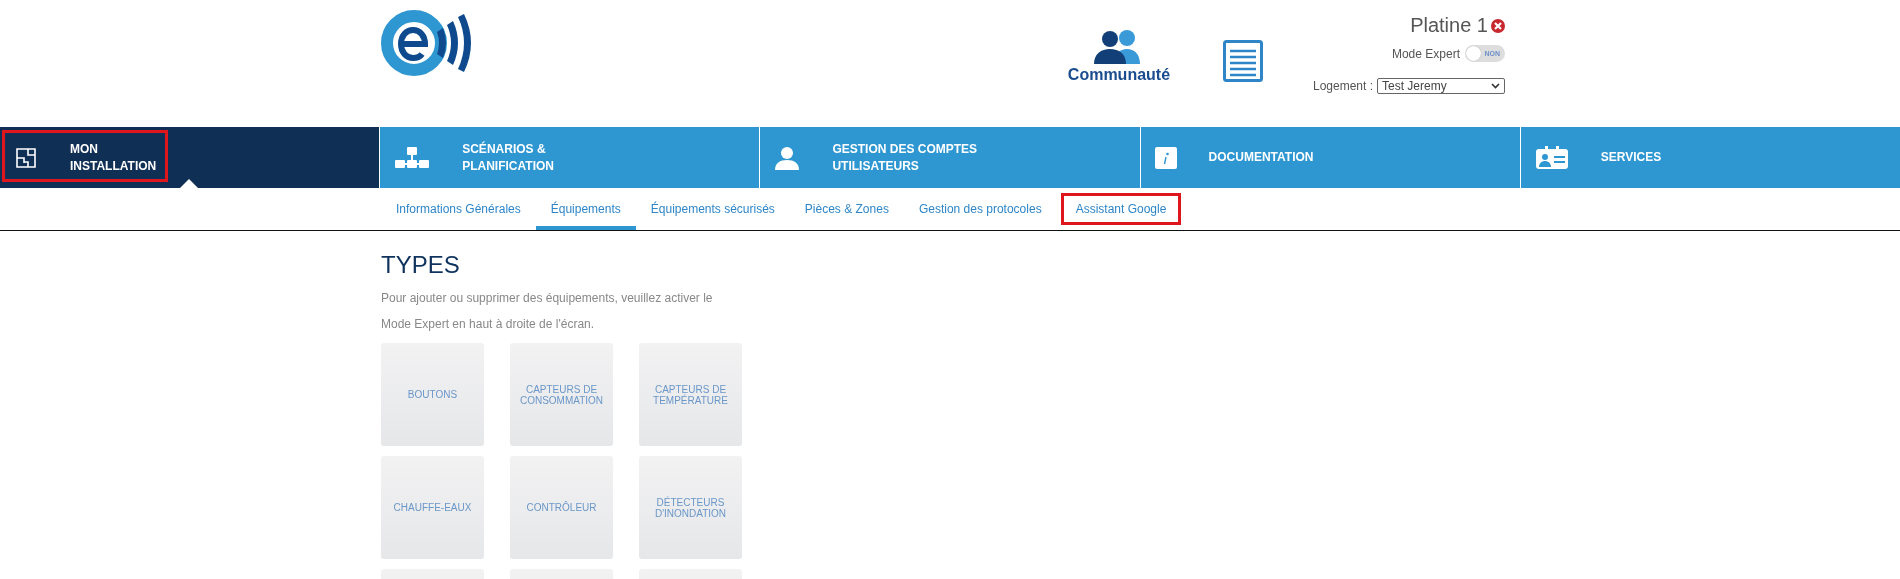 The height and width of the screenshot is (579, 1900). What do you see at coordinates (712, 209) in the screenshot?
I see `sub-tab: Équipements sécurisés` at bounding box center [712, 209].